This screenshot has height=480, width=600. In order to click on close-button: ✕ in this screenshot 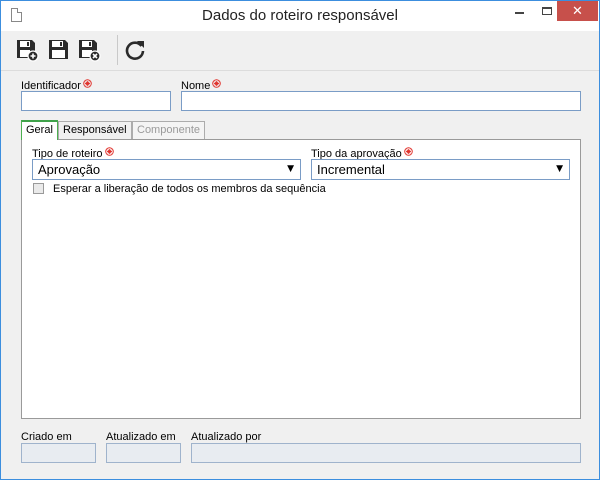, I will do `click(577, 11)`.